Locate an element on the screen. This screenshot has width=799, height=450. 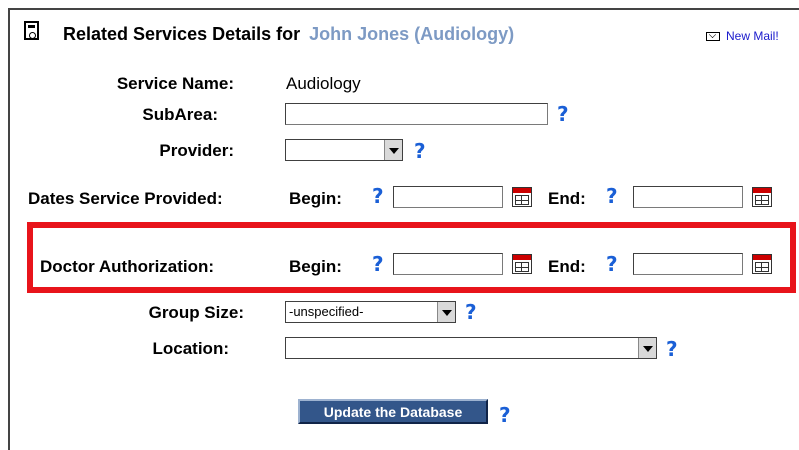
new-mail-link: New Mail! is located at coordinates (752, 36).